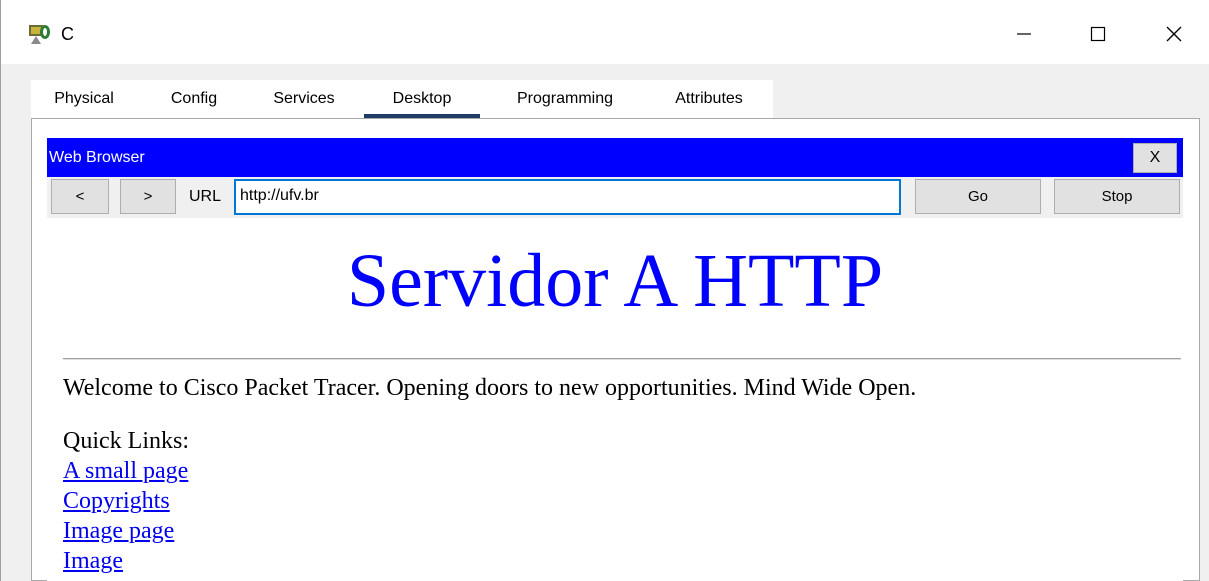  What do you see at coordinates (622, 359) in the screenshot?
I see `horizontal-rule` at bounding box center [622, 359].